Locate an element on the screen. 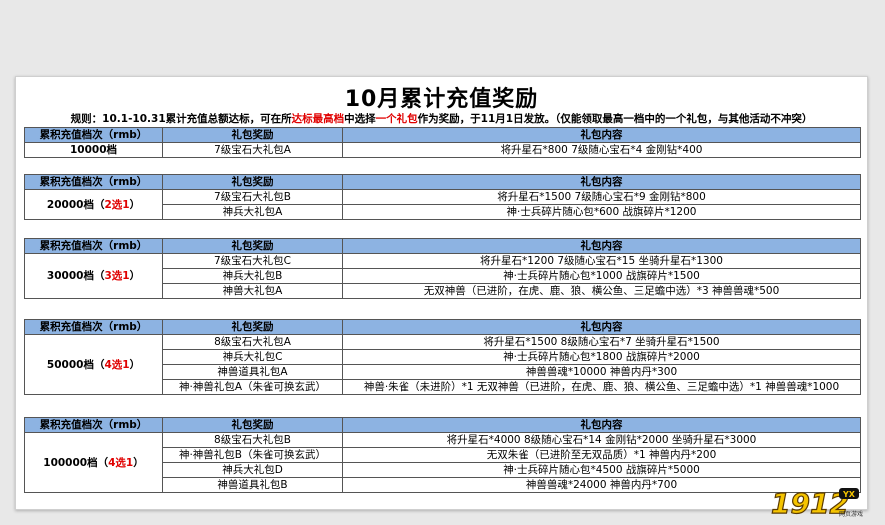 This screenshot has width=885, height=525. rules-part: 规则：10.1-10.31累计充值总额达标，可在所 is located at coordinates (181, 119).